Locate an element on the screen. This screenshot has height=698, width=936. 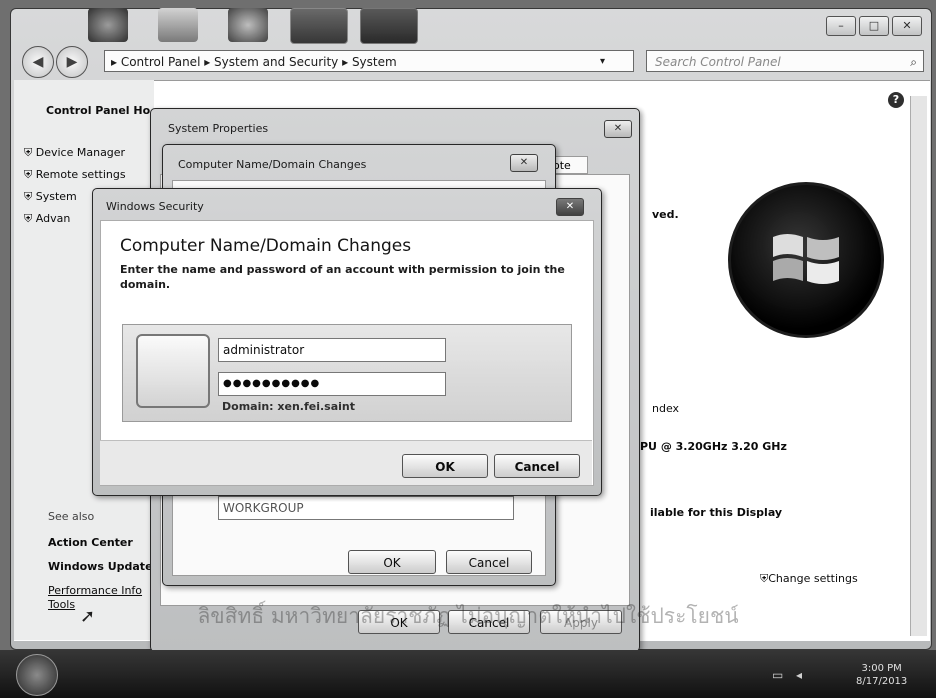
name-changes-ok-button: OK is located at coordinates (392, 562).